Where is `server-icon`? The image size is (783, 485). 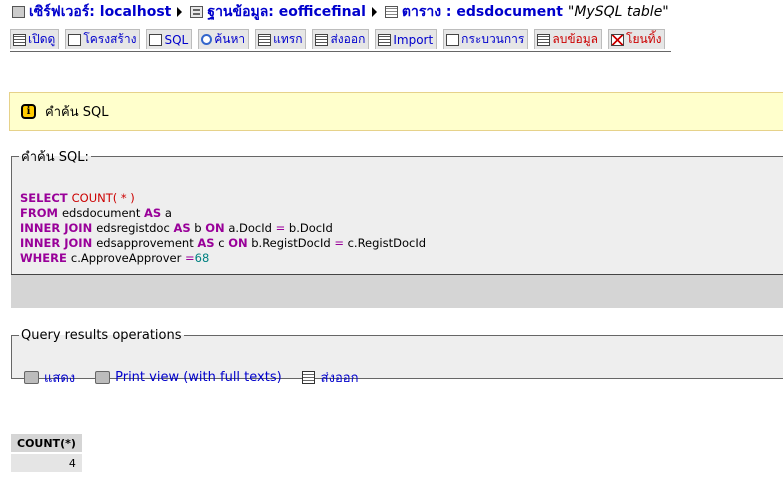 server-icon is located at coordinates (18, 12).